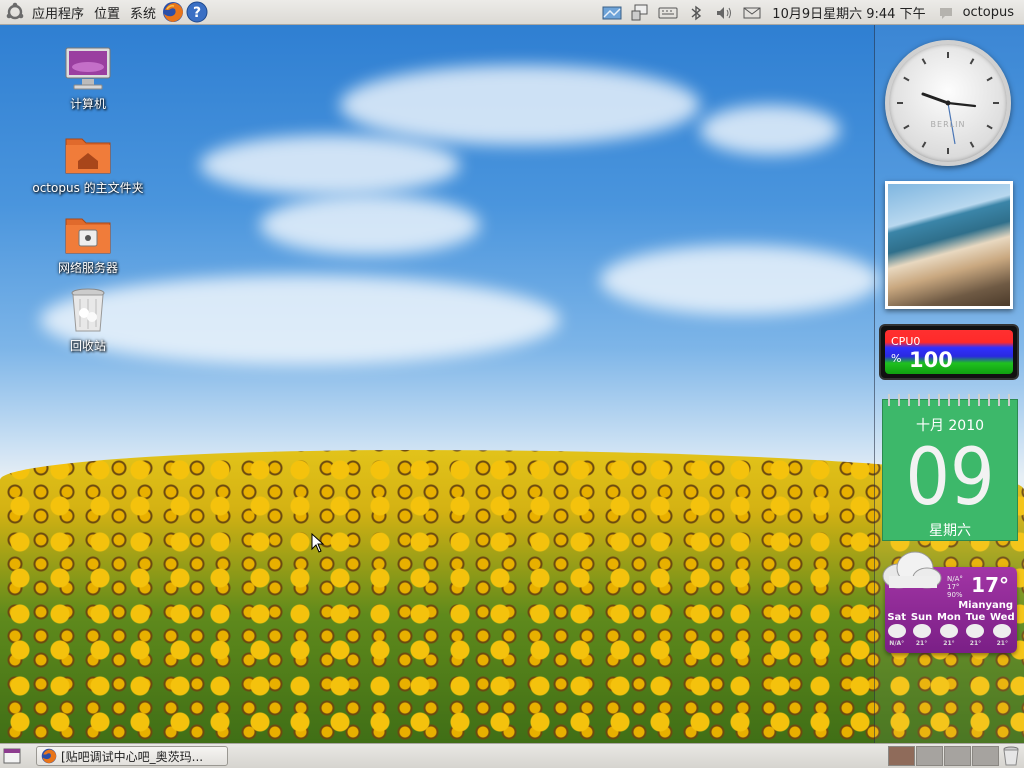 The width and height of the screenshot is (1024, 768). What do you see at coordinates (990, 585) in the screenshot?
I see `weather-temp: 17°` at bounding box center [990, 585].